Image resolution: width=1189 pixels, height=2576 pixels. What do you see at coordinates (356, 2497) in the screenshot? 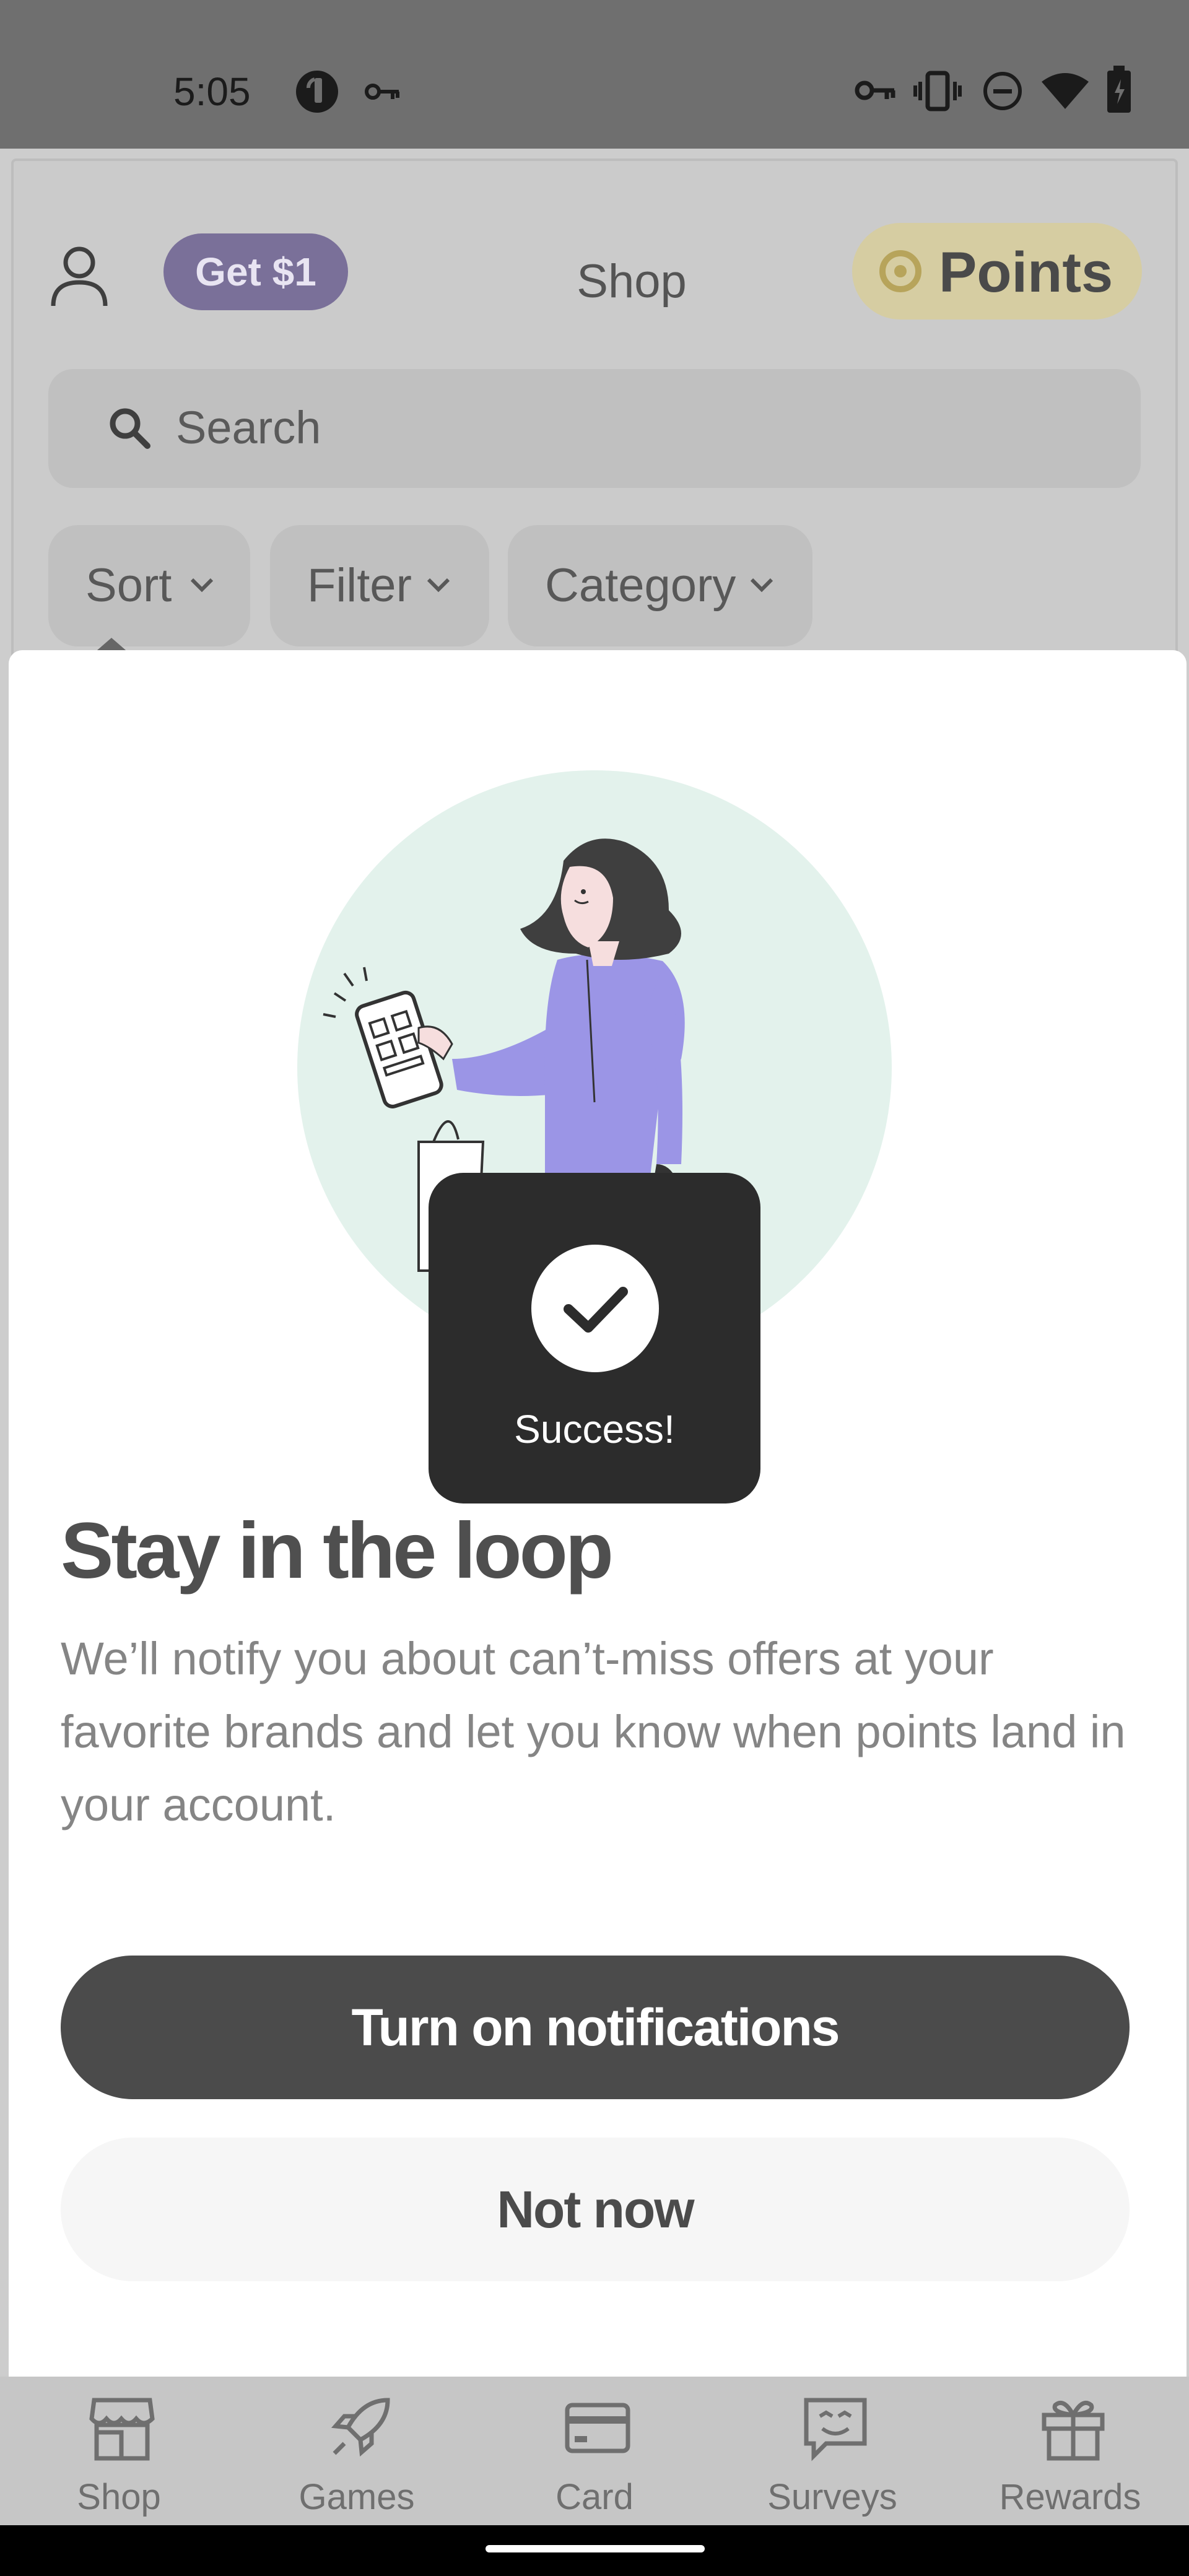
I see `nav-label-games: Games` at bounding box center [356, 2497].